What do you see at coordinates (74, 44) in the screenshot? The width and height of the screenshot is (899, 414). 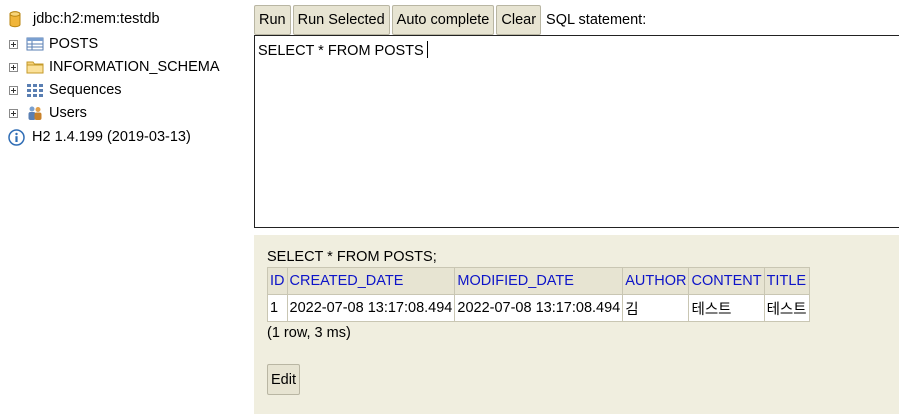 I see `tree-item-label: POSTS` at bounding box center [74, 44].